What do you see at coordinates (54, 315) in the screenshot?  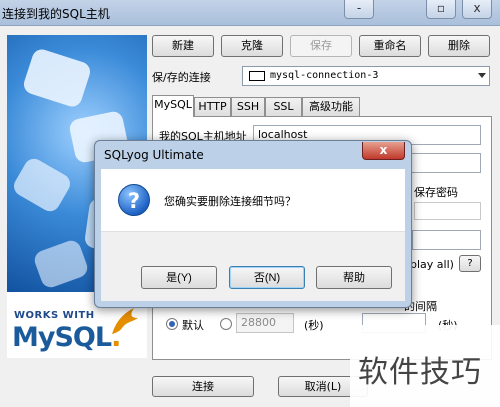 I see `works-with-text: WORKS WITH` at bounding box center [54, 315].